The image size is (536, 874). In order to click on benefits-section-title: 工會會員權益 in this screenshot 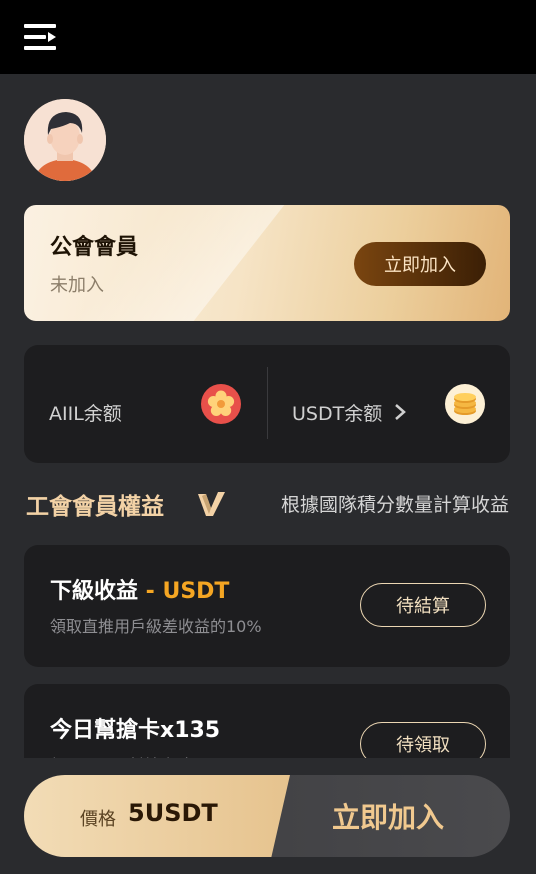, I will do `click(95, 507)`.